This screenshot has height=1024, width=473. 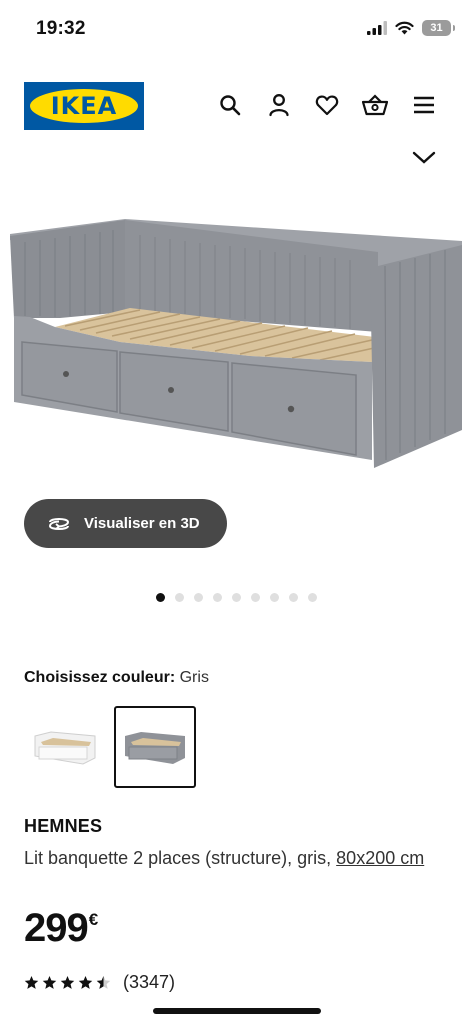 What do you see at coordinates (375, 105) in the screenshot?
I see `basket-icon` at bounding box center [375, 105].